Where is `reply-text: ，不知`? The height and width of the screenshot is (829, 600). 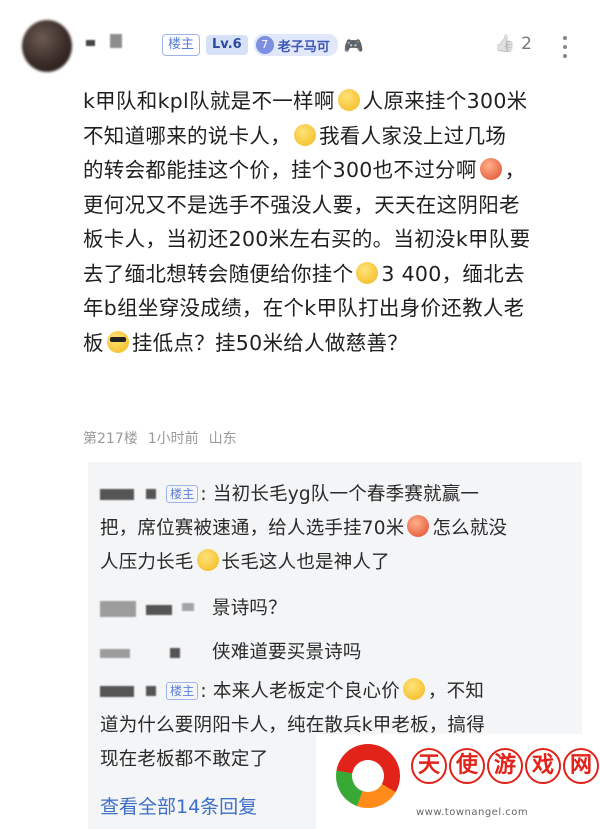 reply-text: ，不知 is located at coordinates (456, 691).